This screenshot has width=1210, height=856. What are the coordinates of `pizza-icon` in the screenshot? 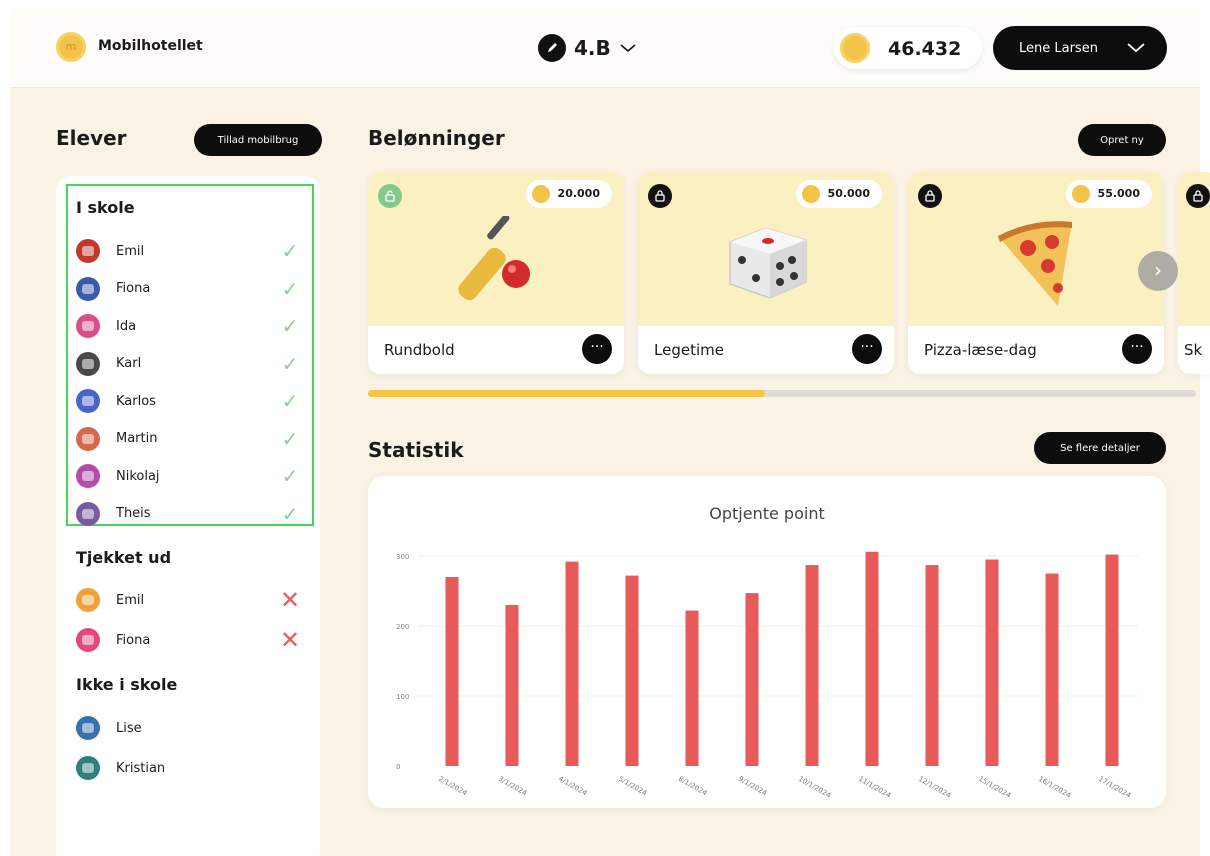 It's located at (1035, 263).